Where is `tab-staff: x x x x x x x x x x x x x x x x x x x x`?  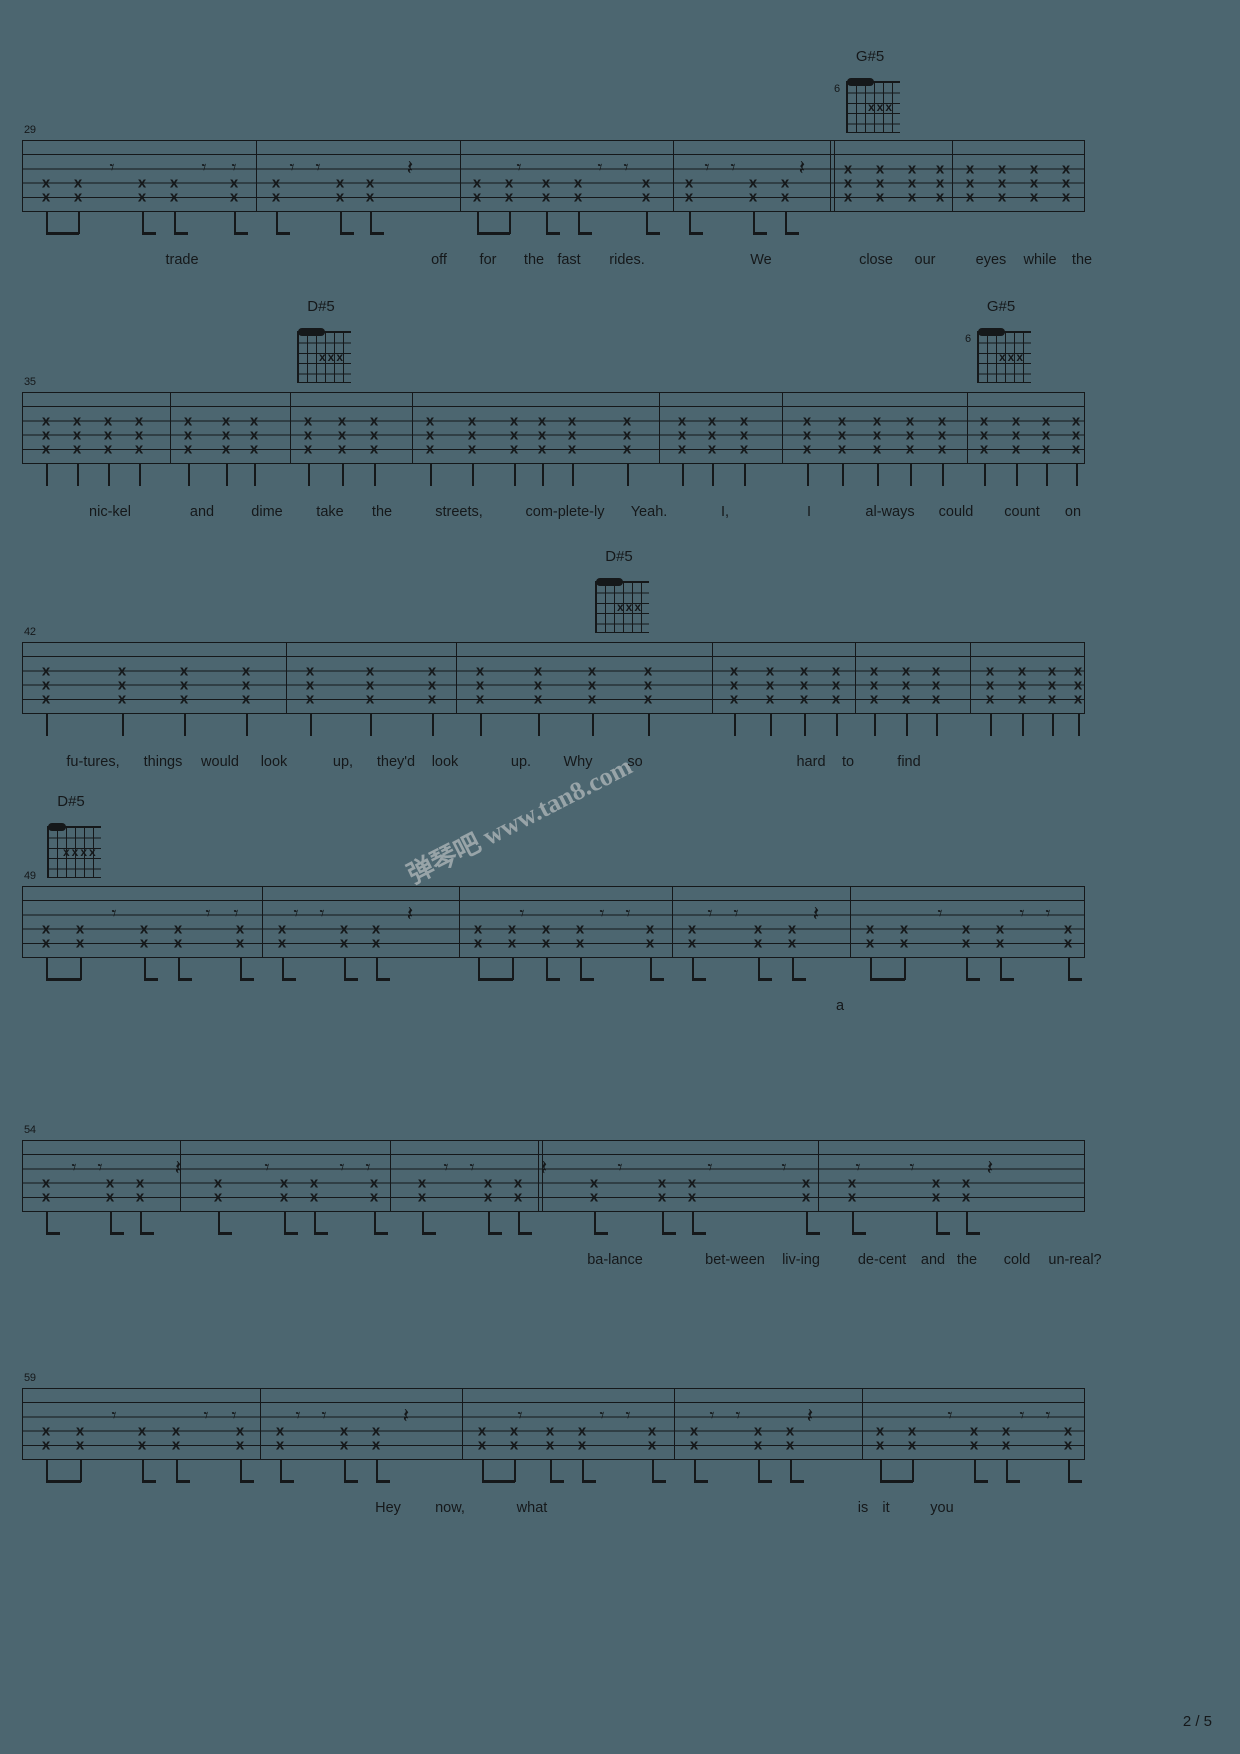 tab-staff: x x x x x x x x x x x x x x x x x x x x is located at coordinates (553, 176).